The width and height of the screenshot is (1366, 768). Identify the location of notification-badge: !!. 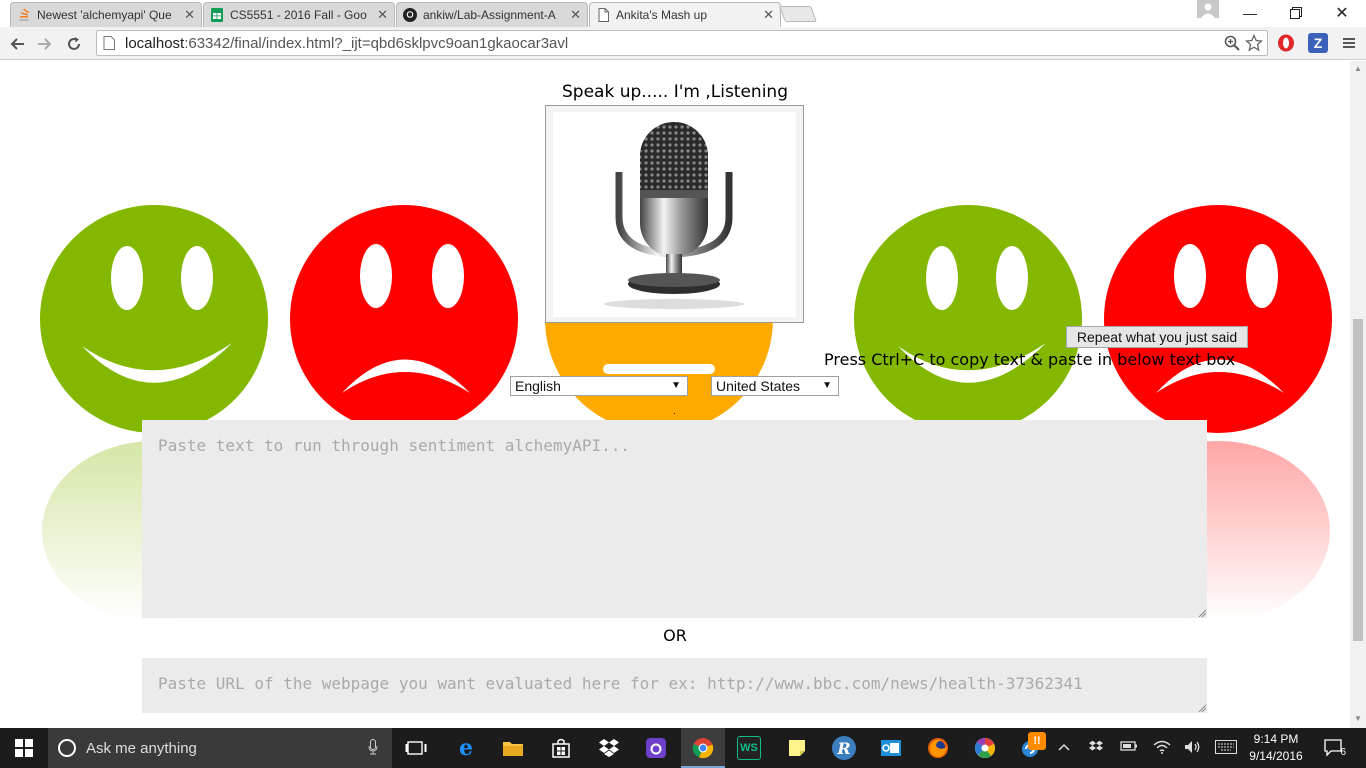
(1037, 741).